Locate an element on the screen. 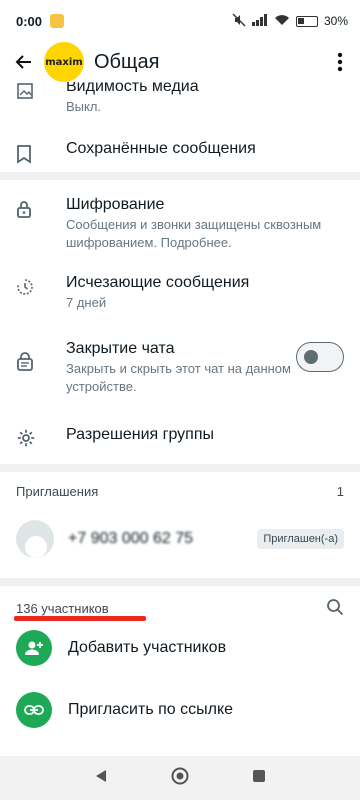  gear-icon is located at coordinates (33, 437).